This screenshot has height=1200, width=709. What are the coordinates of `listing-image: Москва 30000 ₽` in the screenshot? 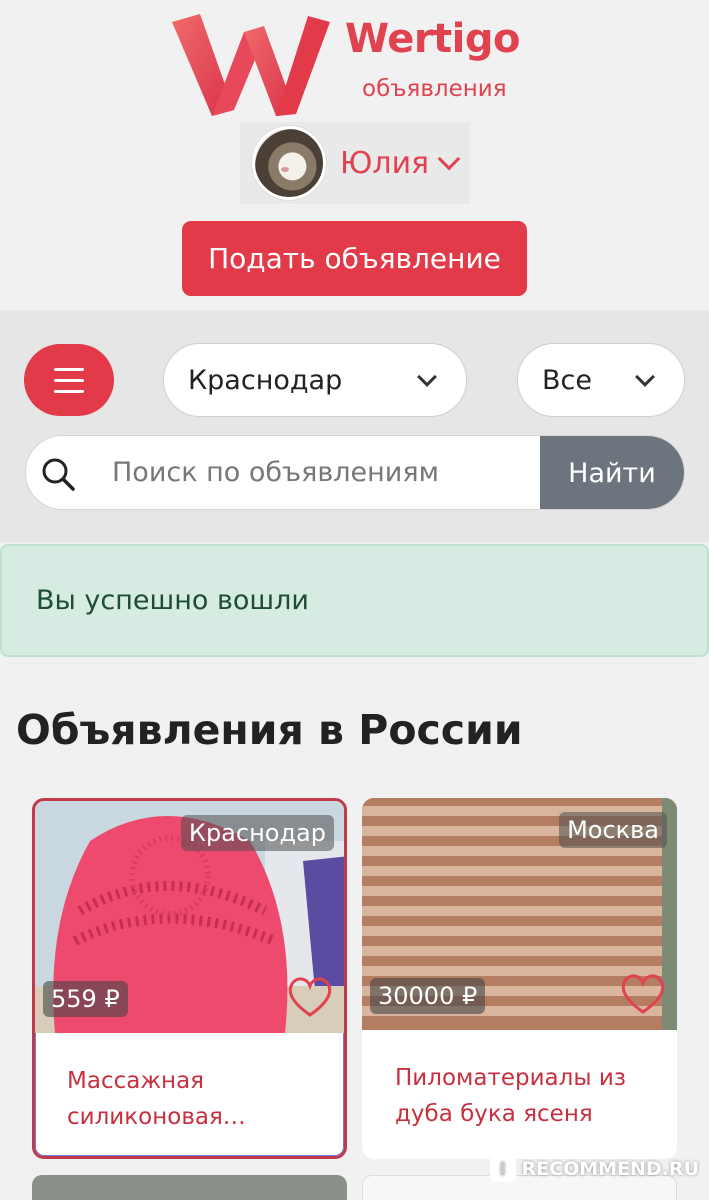 It's located at (519, 914).